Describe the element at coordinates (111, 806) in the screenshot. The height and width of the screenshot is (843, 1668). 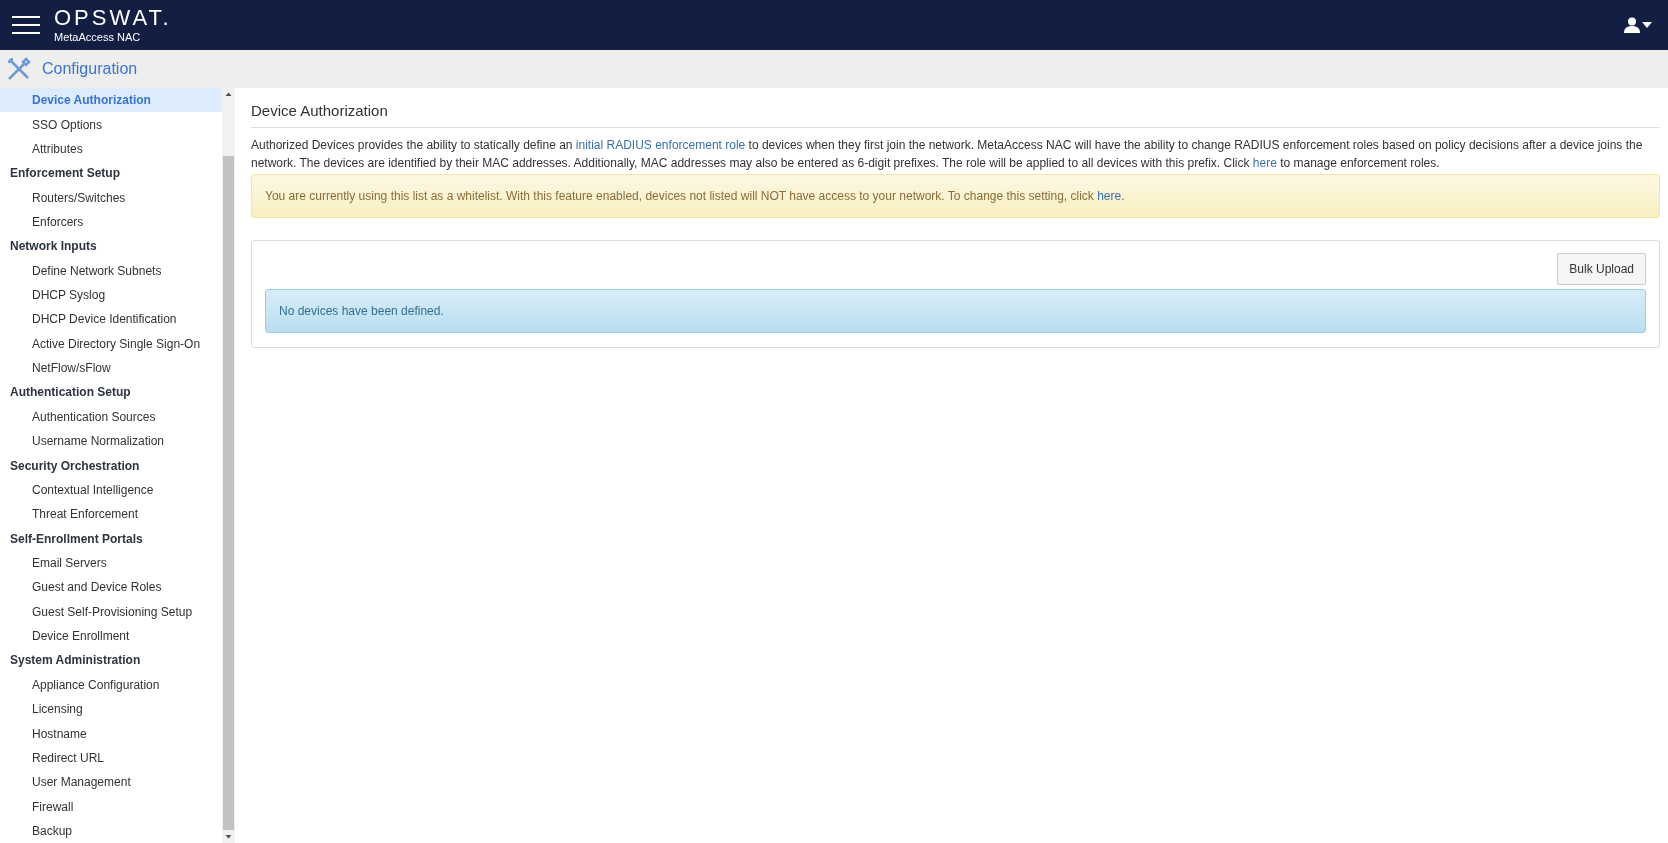
I see `sidebar-item: Firewall` at that location.